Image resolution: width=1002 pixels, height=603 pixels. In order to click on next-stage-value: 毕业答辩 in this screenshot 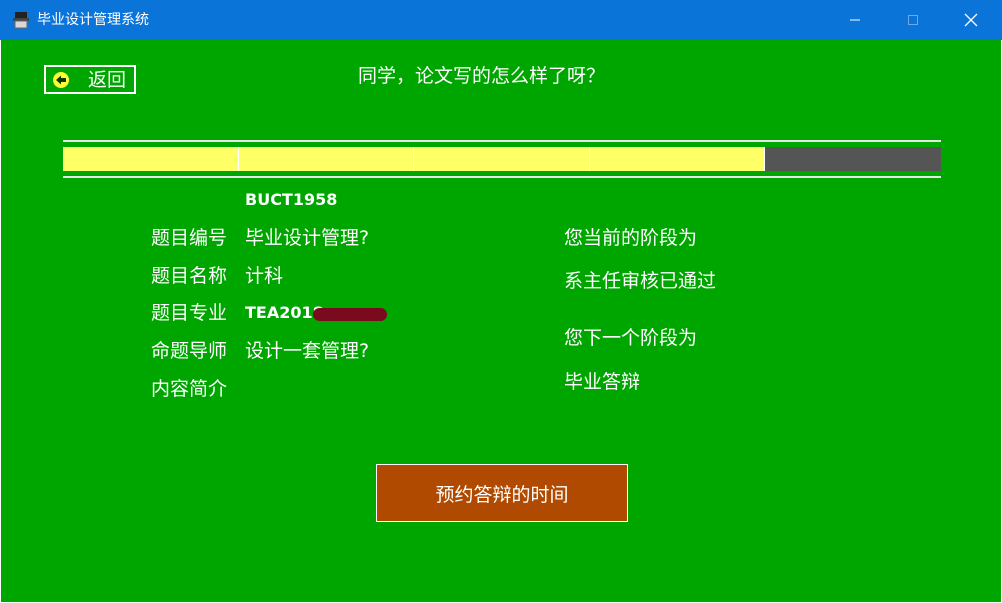, I will do `click(602, 382)`.